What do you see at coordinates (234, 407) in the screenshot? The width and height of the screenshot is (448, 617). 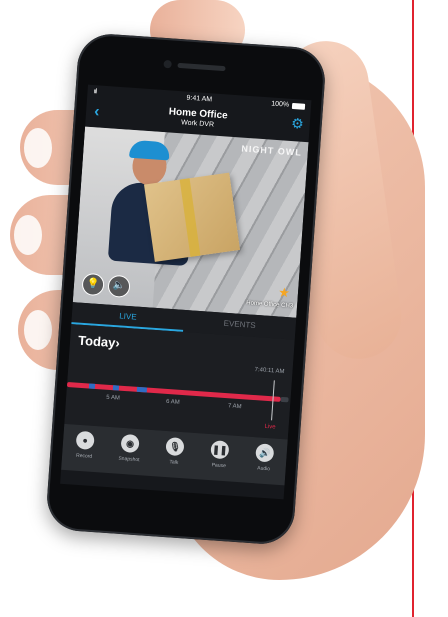 I see `hour-label: 7 AM` at bounding box center [234, 407].